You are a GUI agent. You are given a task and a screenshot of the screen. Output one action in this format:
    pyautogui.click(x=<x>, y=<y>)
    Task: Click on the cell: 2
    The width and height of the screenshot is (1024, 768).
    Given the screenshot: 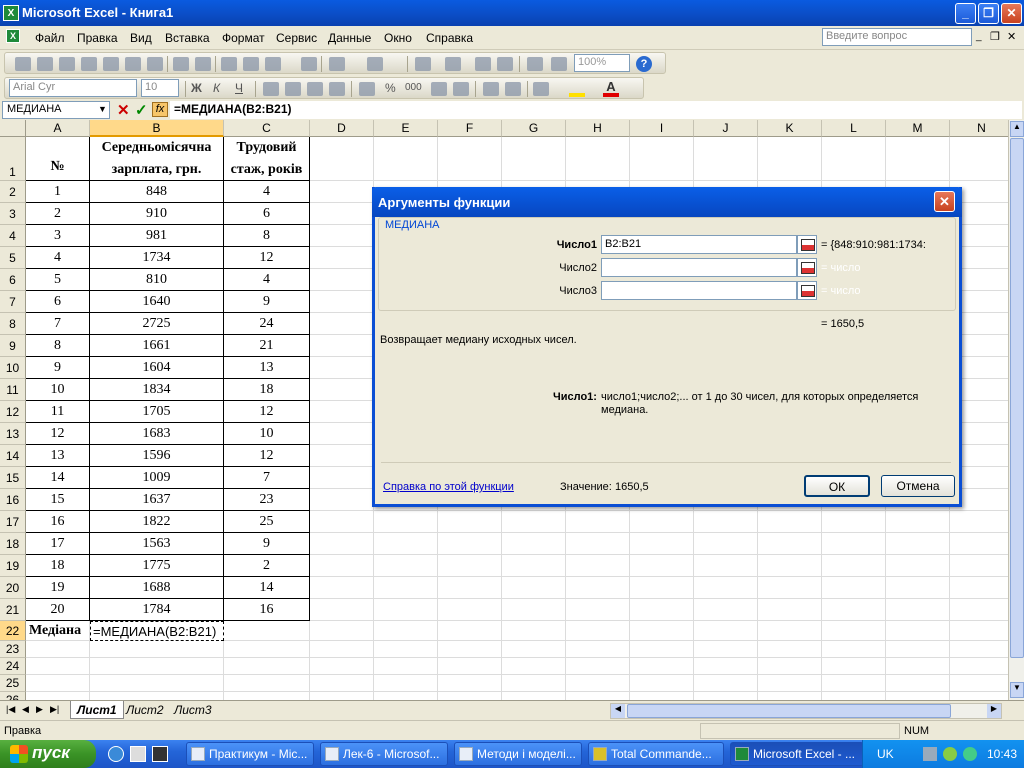 What is the action you would take?
    pyautogui.click(x=267, y=566)
    